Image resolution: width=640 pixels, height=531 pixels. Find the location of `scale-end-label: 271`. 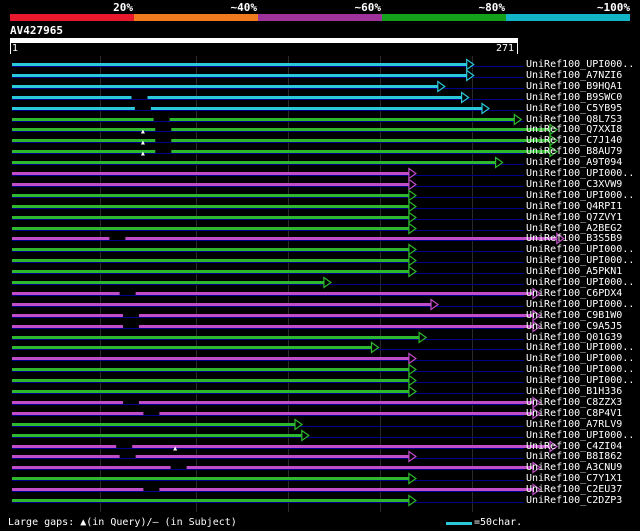

scale-end-label: 271 is located at coordinates (505, 48).